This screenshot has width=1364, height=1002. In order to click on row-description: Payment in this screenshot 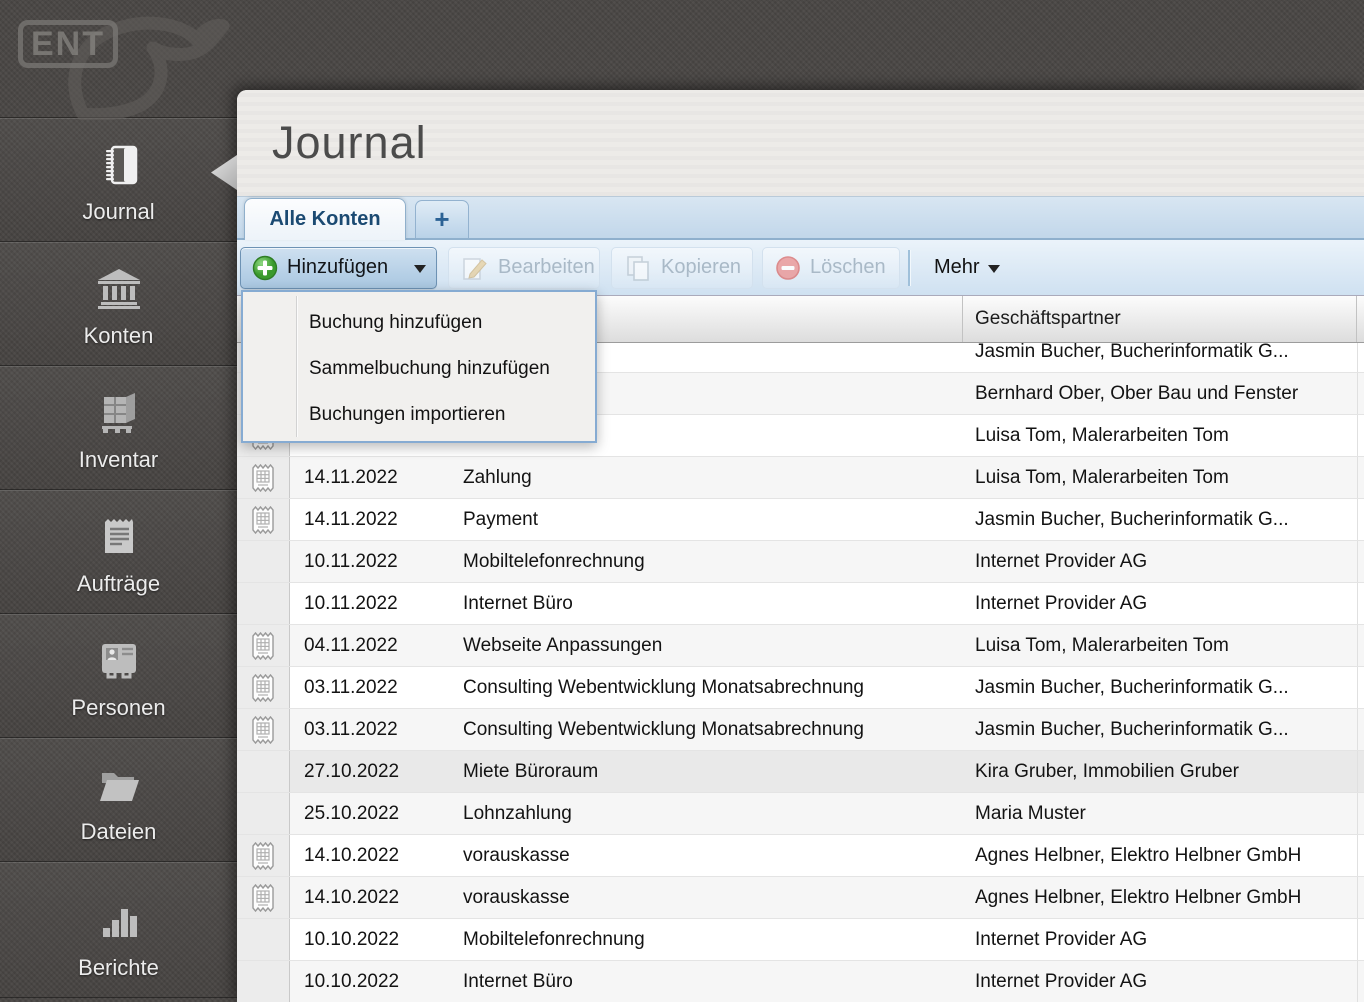, I will do `click(500, 519)`.